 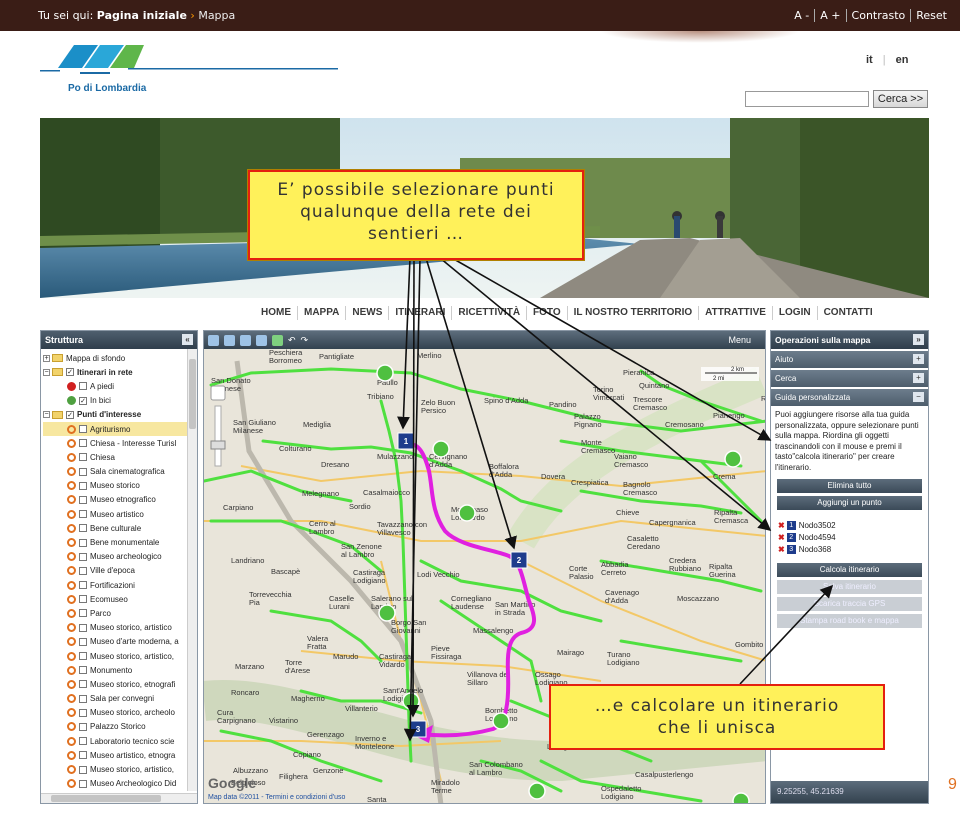 What do you see at coordinates (292, 340) in the screenshot?
I see `undo-icon: ↶` at bounding box center [292, 340].